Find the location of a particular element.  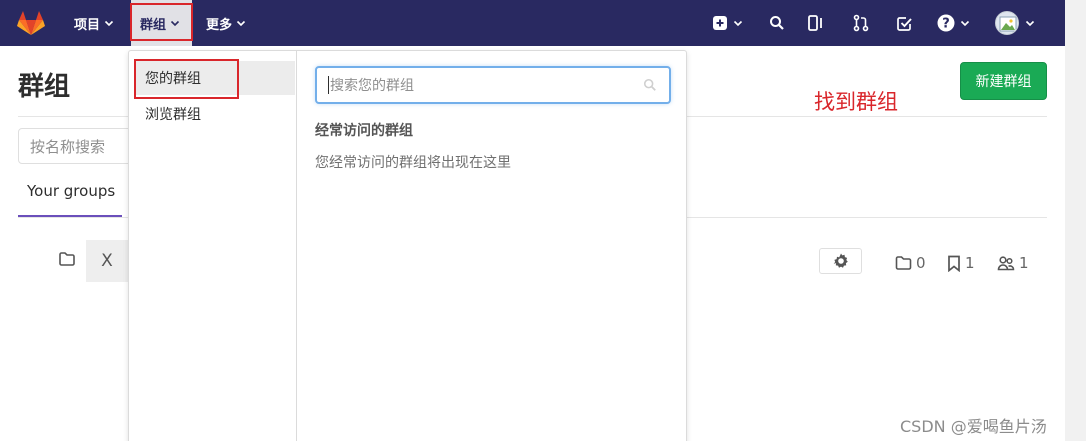

group-settings-button is located at coordinates (840, 261).